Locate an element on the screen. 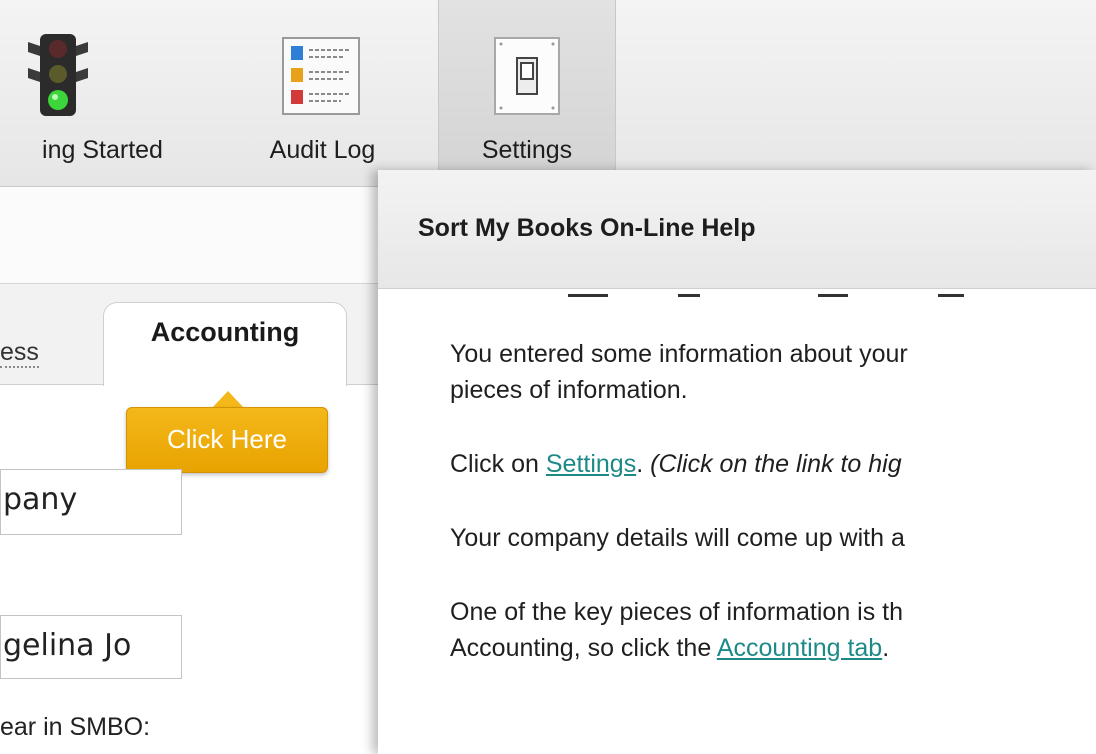 The width and height of the screenshot is (1096, 754). help-panel-header: Sort My Books On-Line Help is located at coordinates (737, 229).